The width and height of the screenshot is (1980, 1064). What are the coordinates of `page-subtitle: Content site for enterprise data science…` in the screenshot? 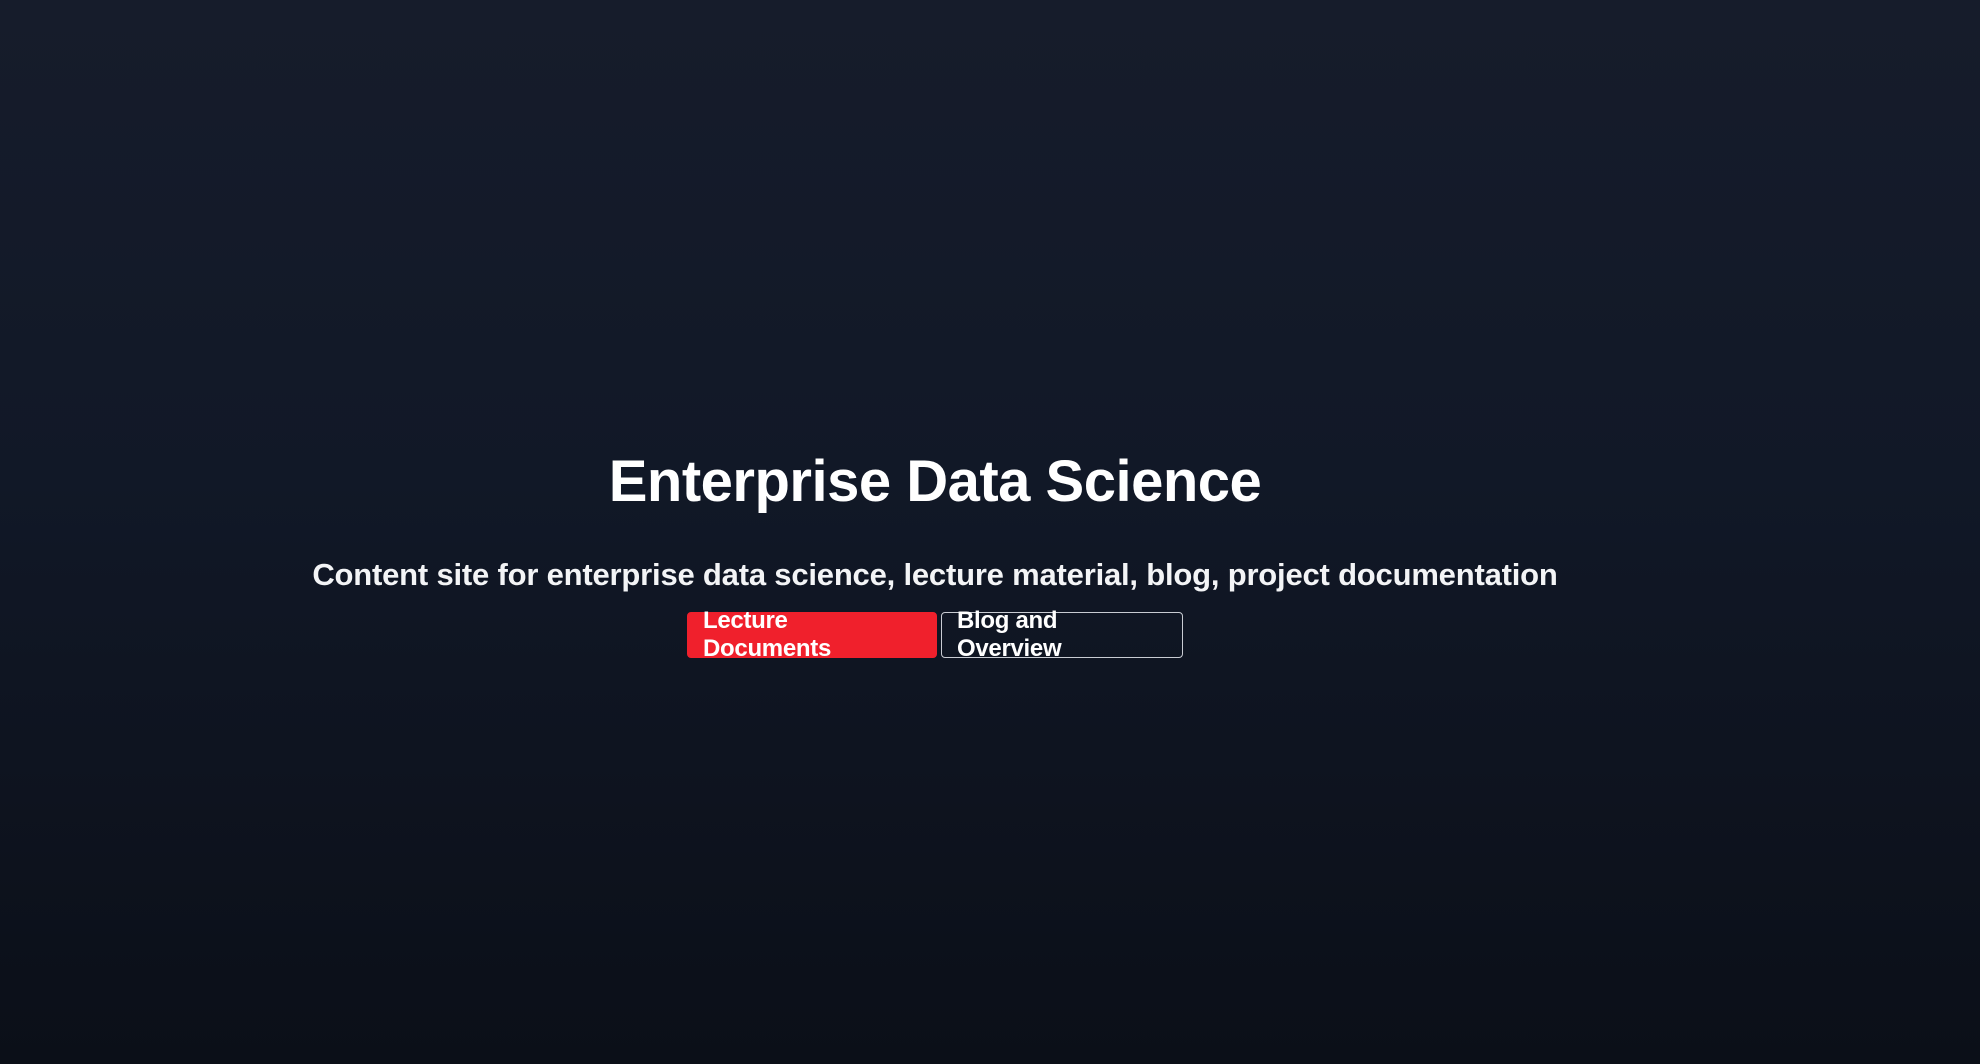 It's located at (935, 574).